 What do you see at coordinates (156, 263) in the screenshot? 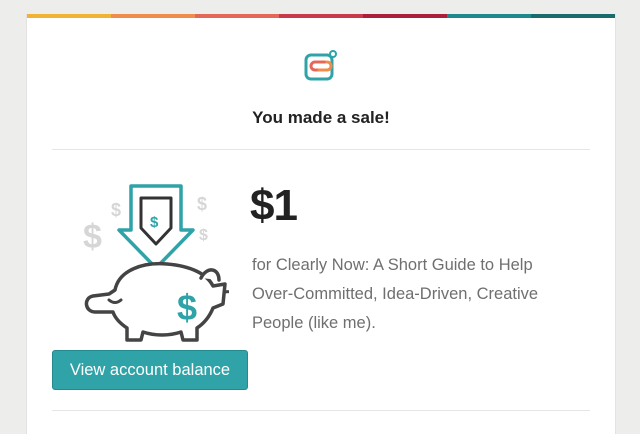
I see `piggy-bank-deposit-icon: $ $ $ $ $ $` at bounding box center [156, 263].